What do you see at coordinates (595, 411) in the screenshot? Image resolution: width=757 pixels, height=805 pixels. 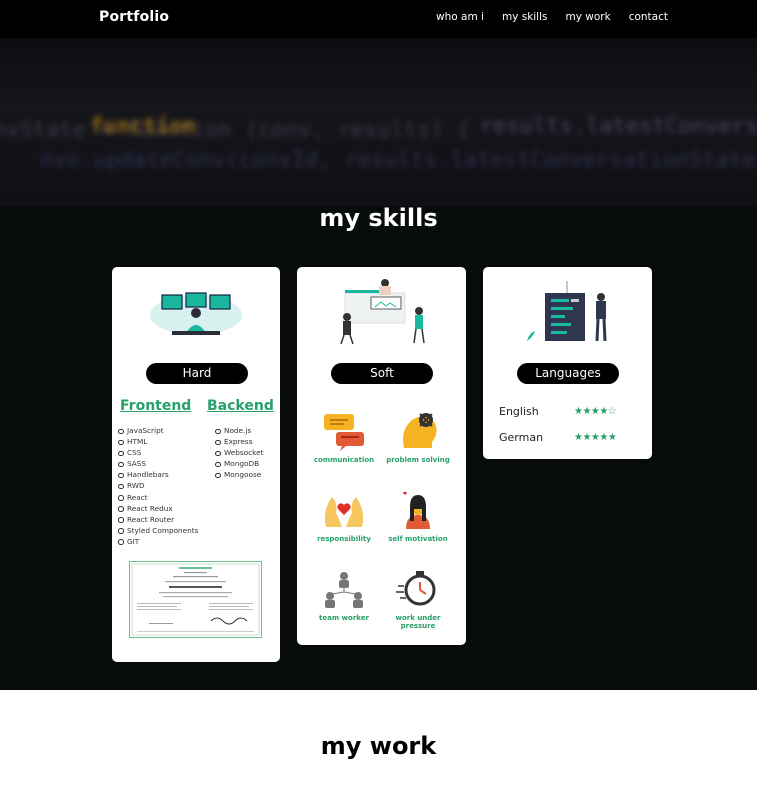 I see `star-rating: ★★★★☆` at bounding box center [595, 411].